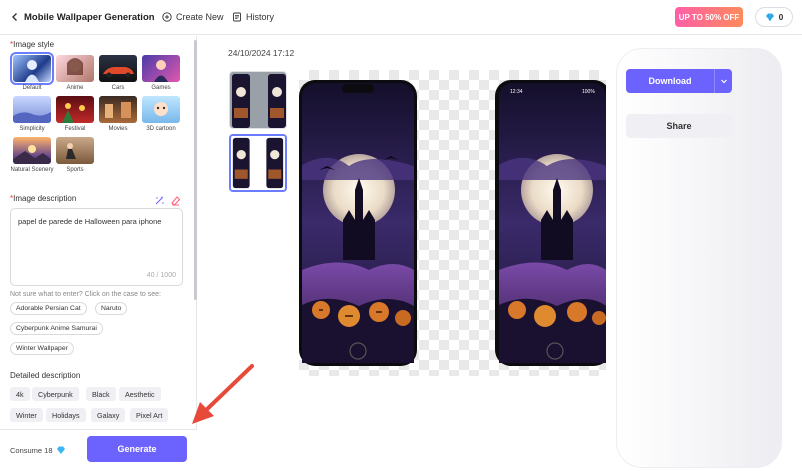 The width and height of the screenshot is (802, 471). I want to click on tag-chip: 4k, so click(20, 394).